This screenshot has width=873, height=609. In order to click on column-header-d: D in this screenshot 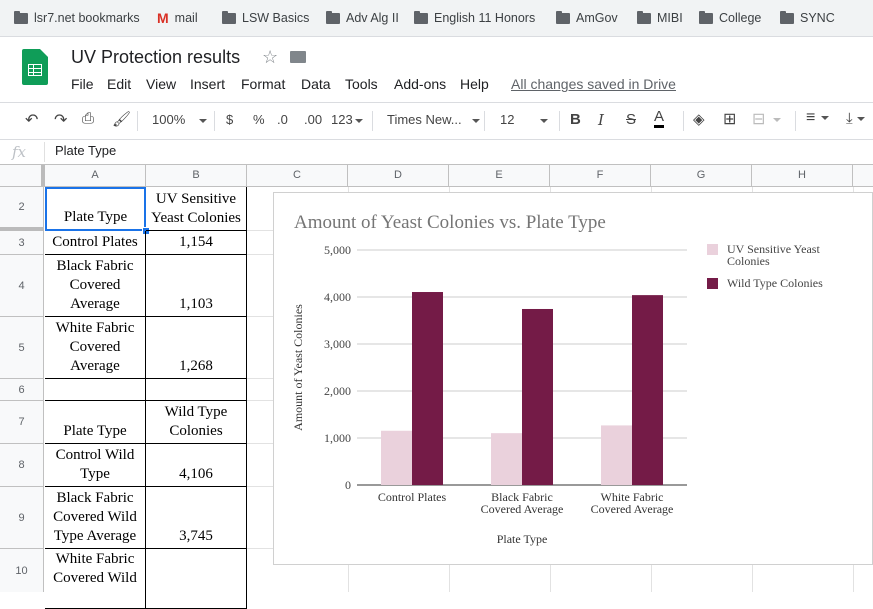, I will do `click(398, 175)`.